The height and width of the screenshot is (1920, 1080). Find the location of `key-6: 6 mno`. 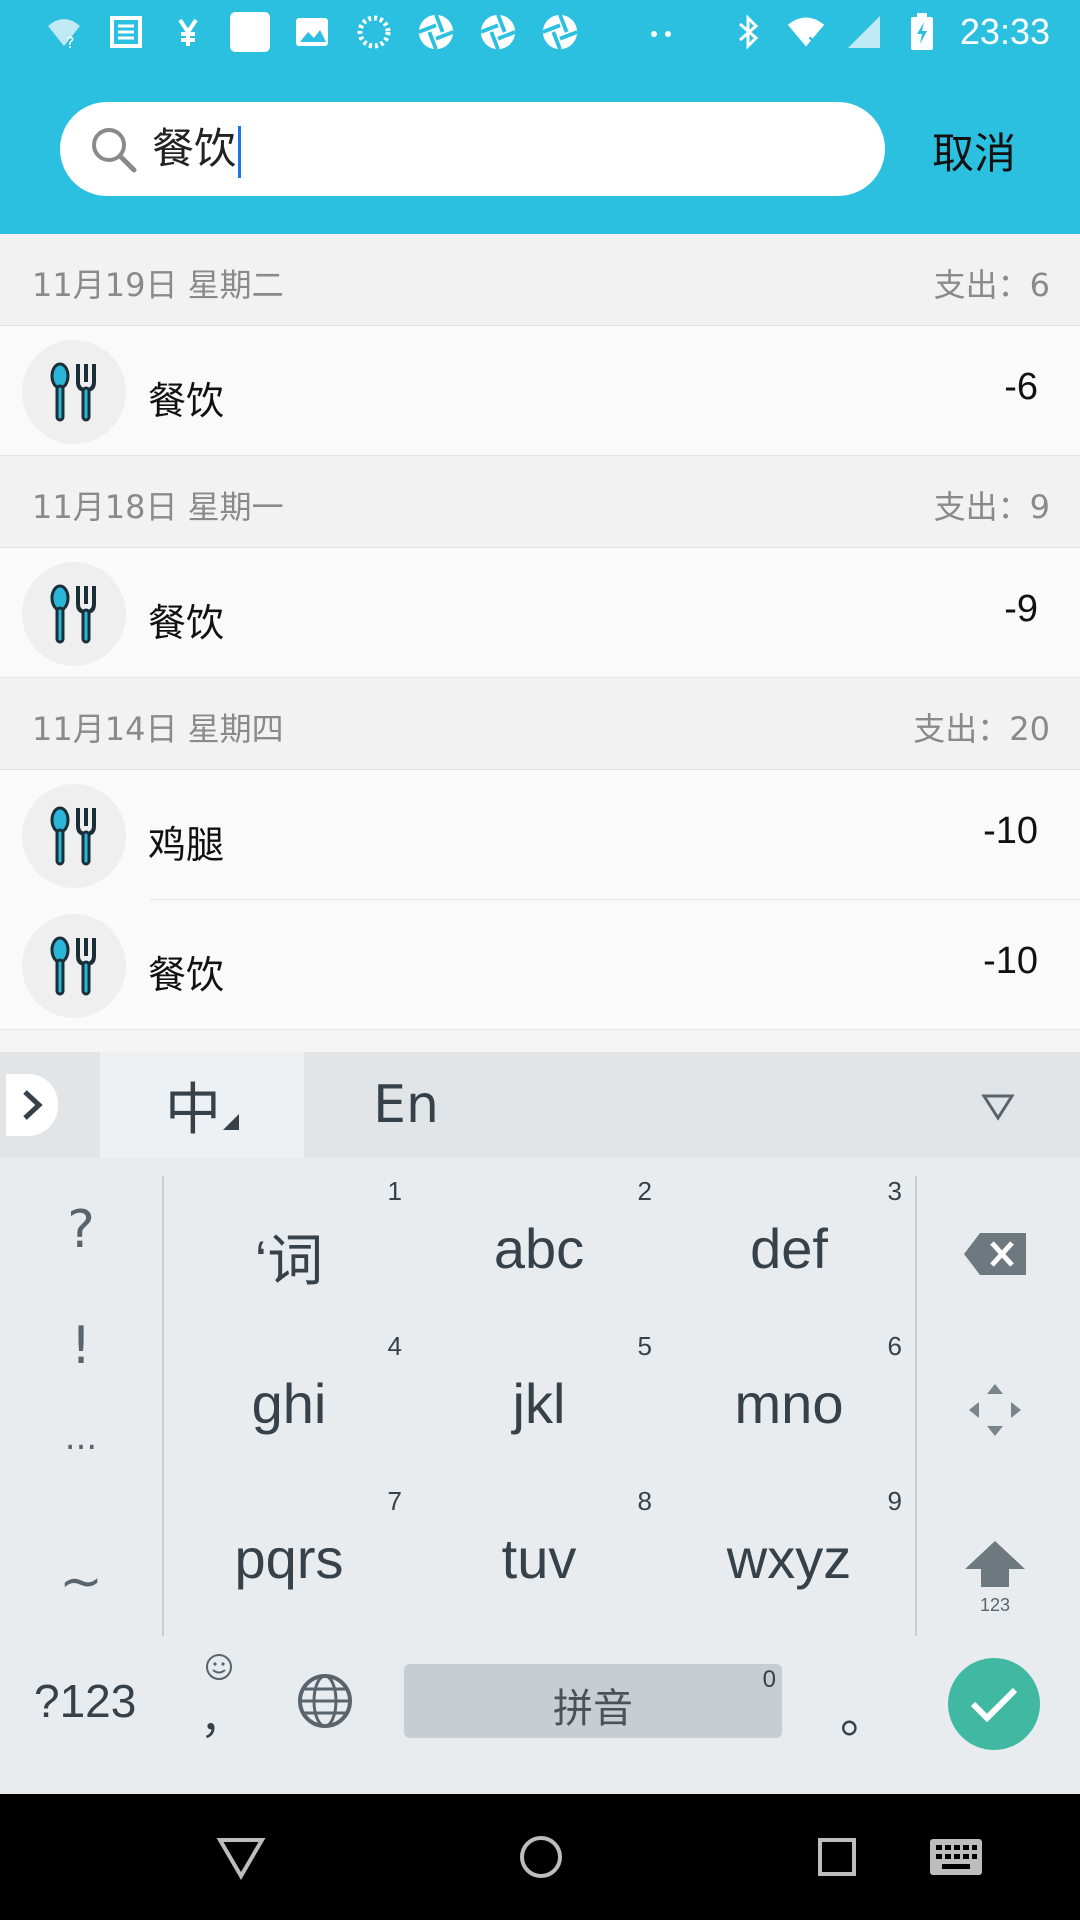

key-6: 6 mno is located at coordinates (789, 1402).